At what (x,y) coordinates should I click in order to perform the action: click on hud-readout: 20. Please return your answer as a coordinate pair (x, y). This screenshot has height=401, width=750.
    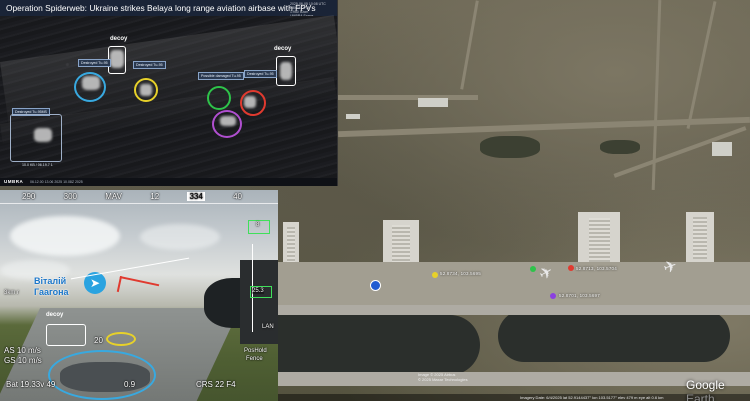
    Looking at the image, I should click on (98, 340).